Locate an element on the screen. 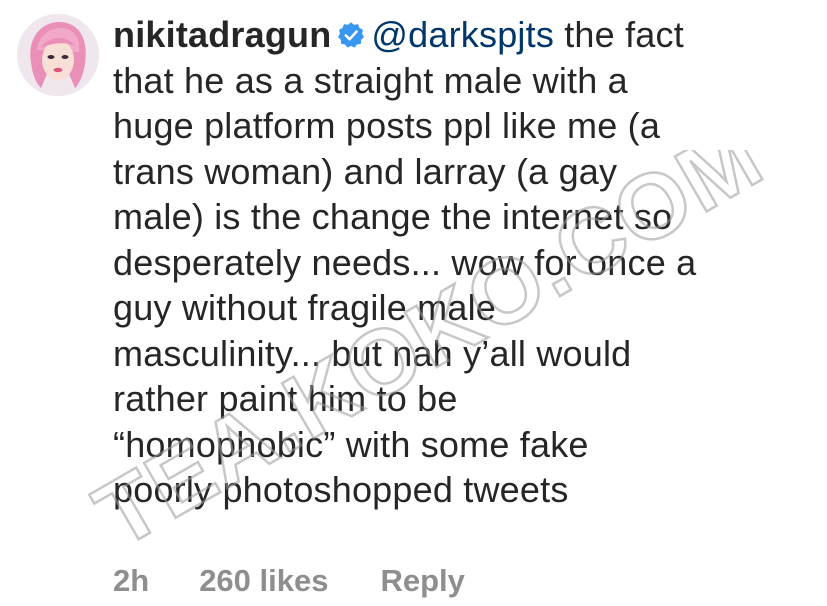 Image resolution: width=827 pixels, height=606 pixels. mention-link: @darkspjts is located at coordinates (462, 34).